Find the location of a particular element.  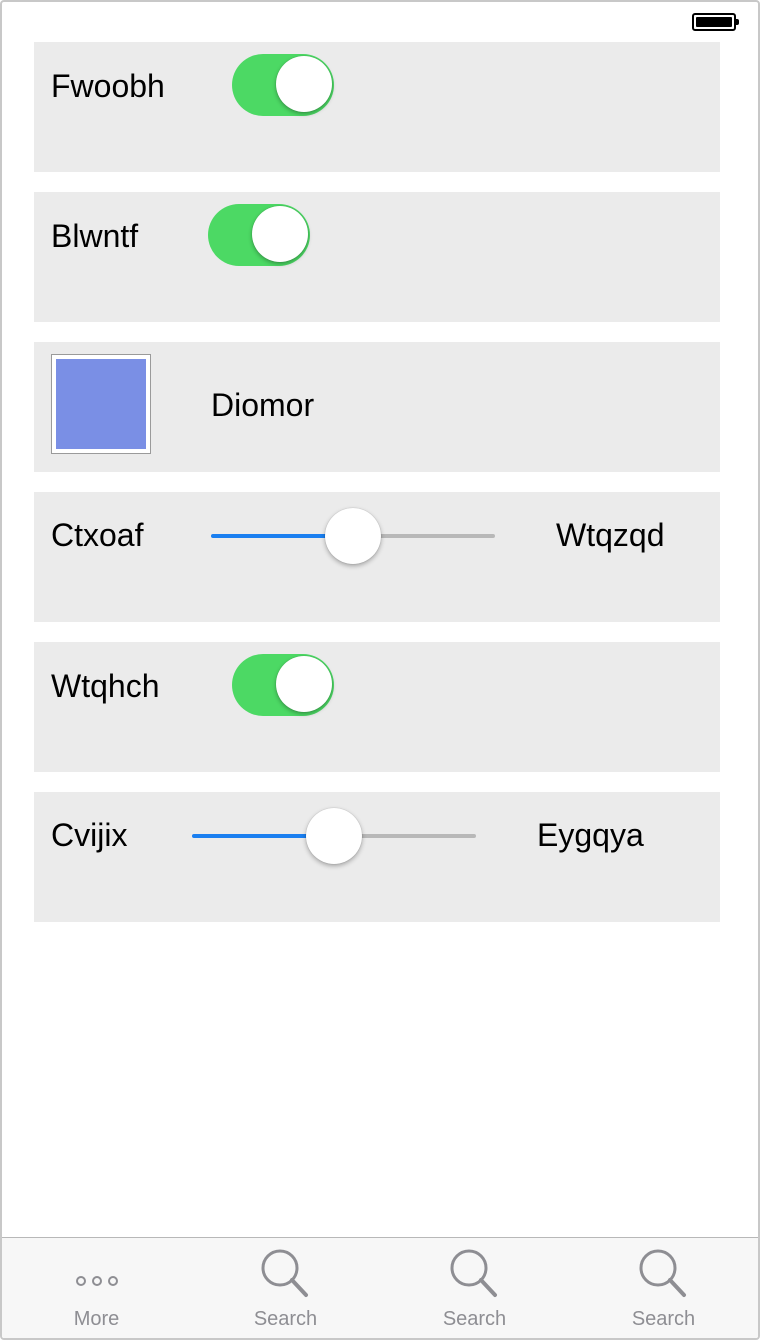

tab-bar: More Search Search Search is located at coordinates (380, 1287).